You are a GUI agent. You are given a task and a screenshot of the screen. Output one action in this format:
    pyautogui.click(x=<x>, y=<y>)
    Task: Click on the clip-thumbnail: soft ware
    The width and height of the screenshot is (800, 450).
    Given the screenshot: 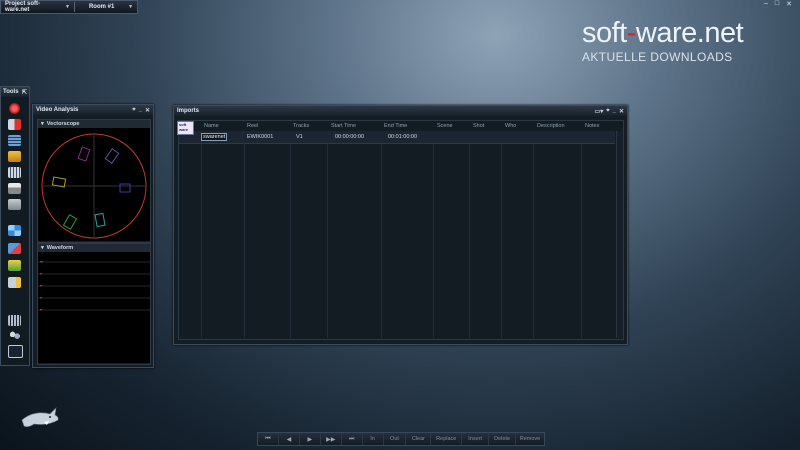 What is the action you would take?
    pyautogui.click(x=185, y=128)
    